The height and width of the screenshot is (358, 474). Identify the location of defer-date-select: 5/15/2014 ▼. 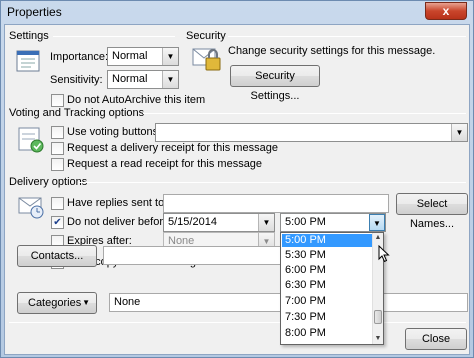
(219, 222).